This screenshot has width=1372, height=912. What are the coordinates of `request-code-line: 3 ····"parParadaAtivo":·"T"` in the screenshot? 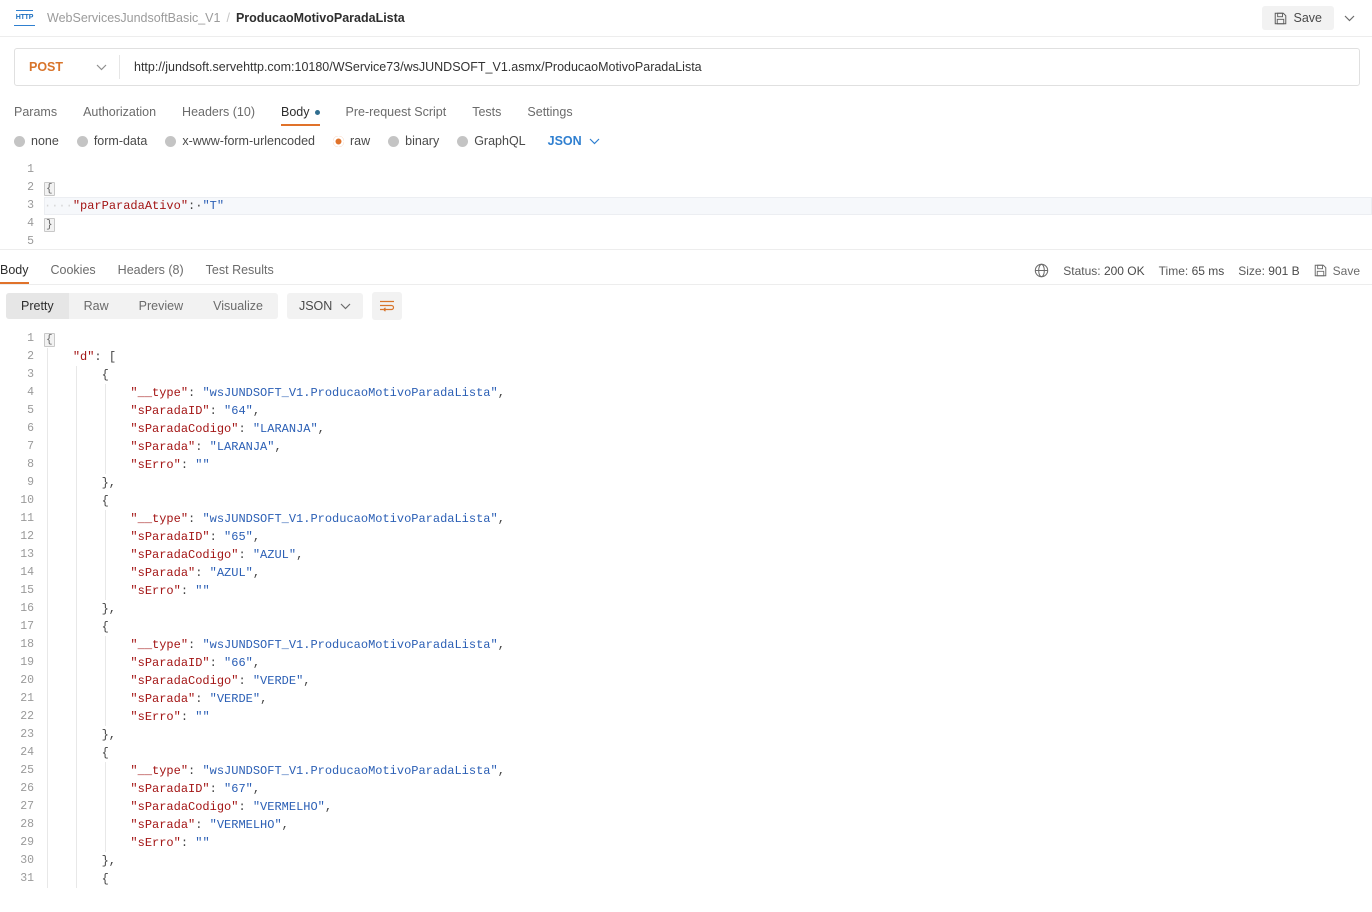 It's located at (686, 206).